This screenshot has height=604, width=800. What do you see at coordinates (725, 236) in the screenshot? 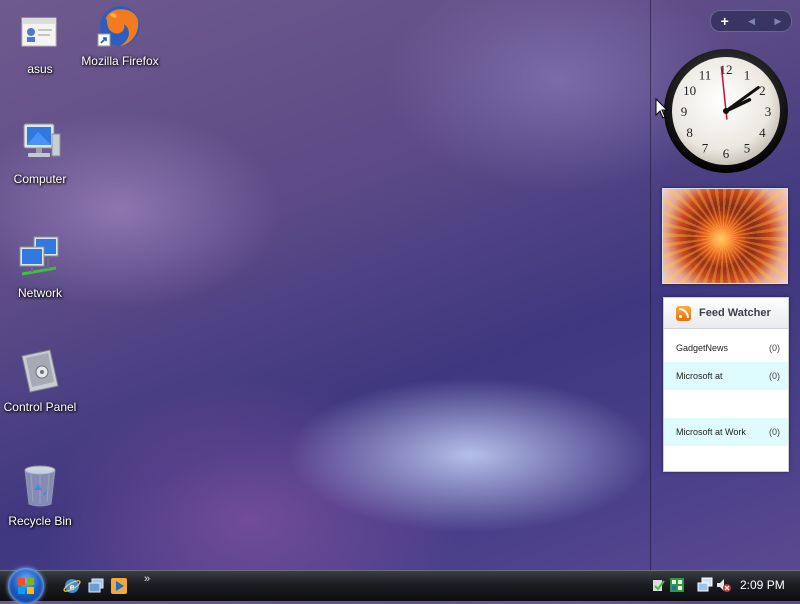
I see `slideshow-gadget` at bounding box center [725, 236].